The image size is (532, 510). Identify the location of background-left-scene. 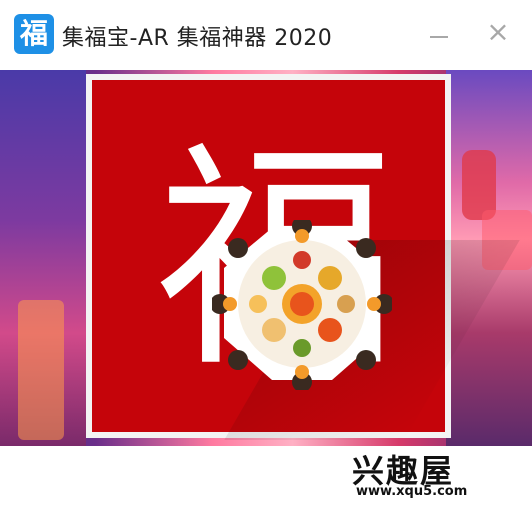
(43, 258).